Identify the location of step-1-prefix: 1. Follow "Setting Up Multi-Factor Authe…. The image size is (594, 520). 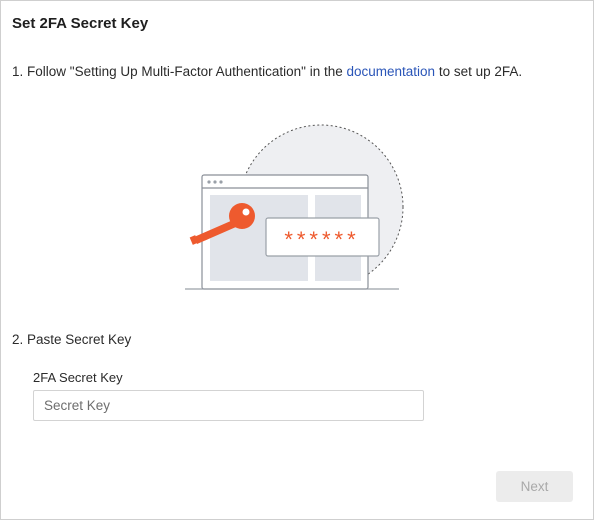
(179, 71).